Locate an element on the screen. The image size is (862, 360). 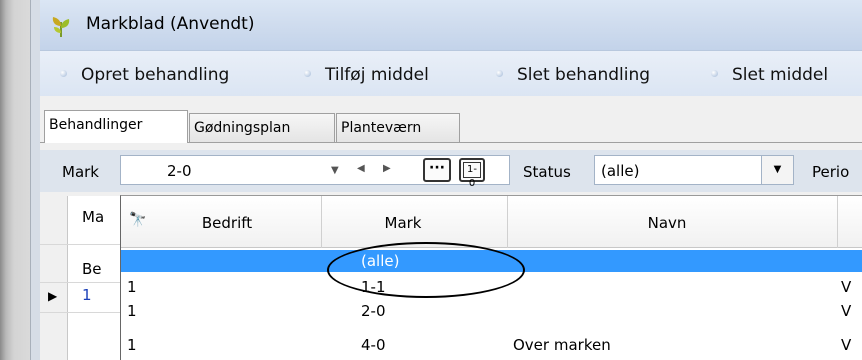
binoculars-icon: 🔭 is located at coordinates (137, 220).